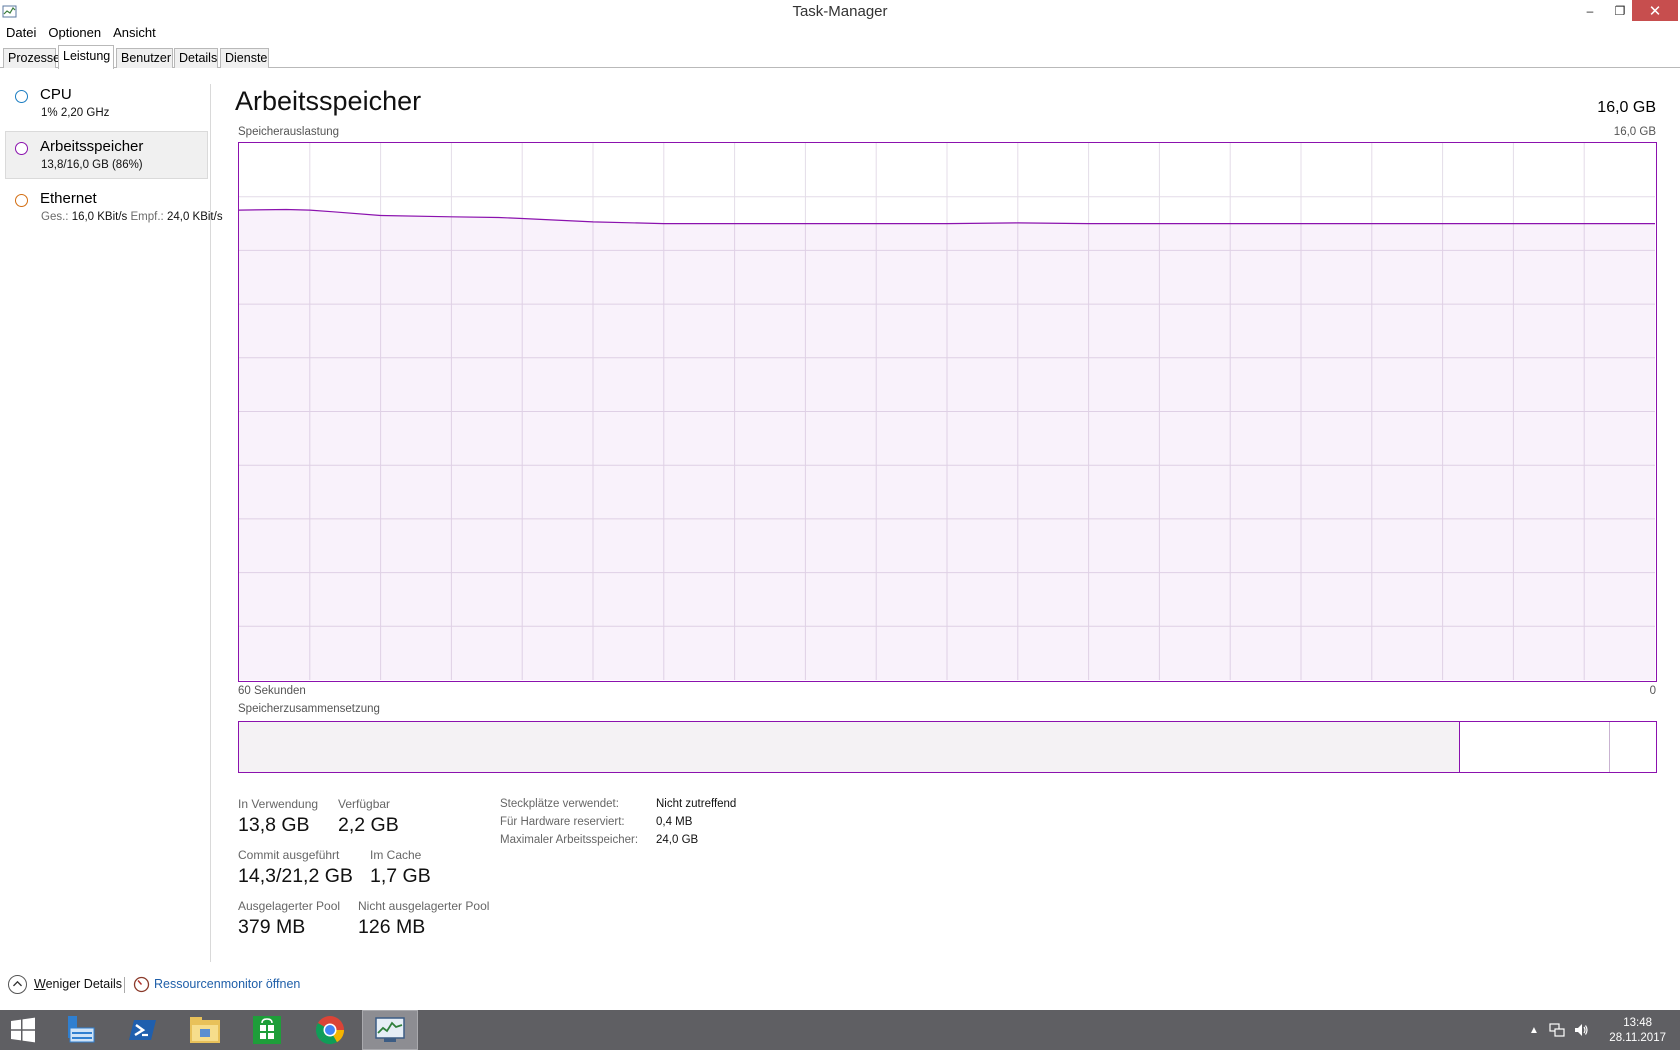 This screenshot has width=1680, height=1050. I want to click on task-manager-icon, so click(390, 1029).